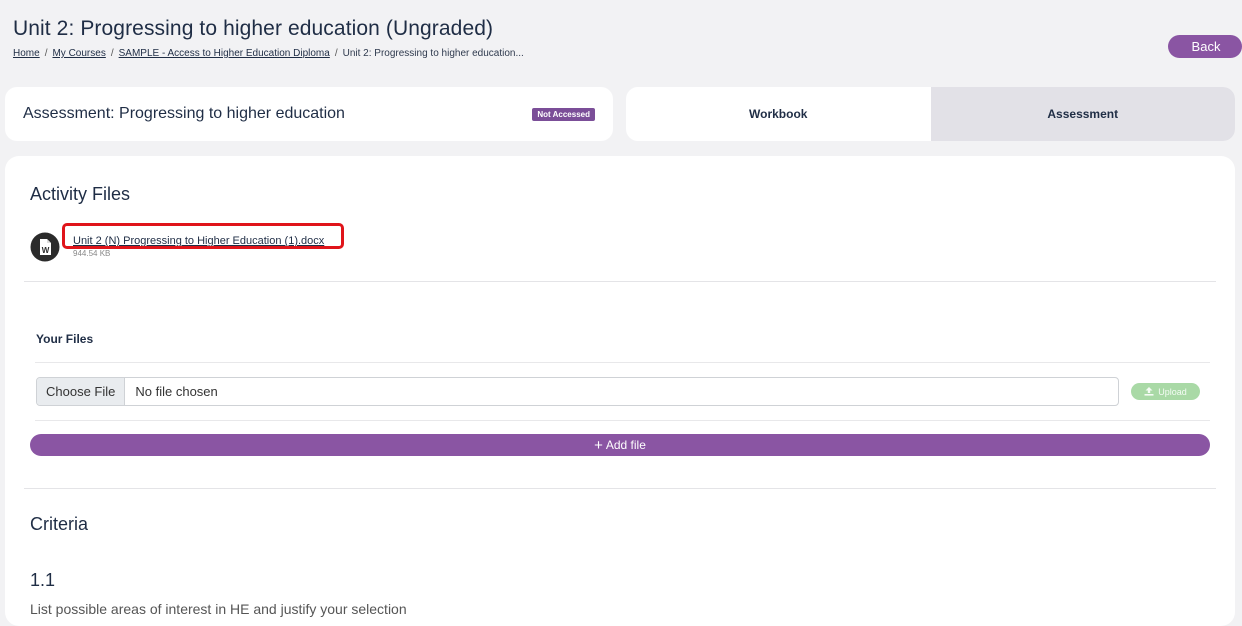  Describe the element at coordinates (577, 391) in the screenshot. I see `file-upload-input: Choose File No file chosen` at that location.